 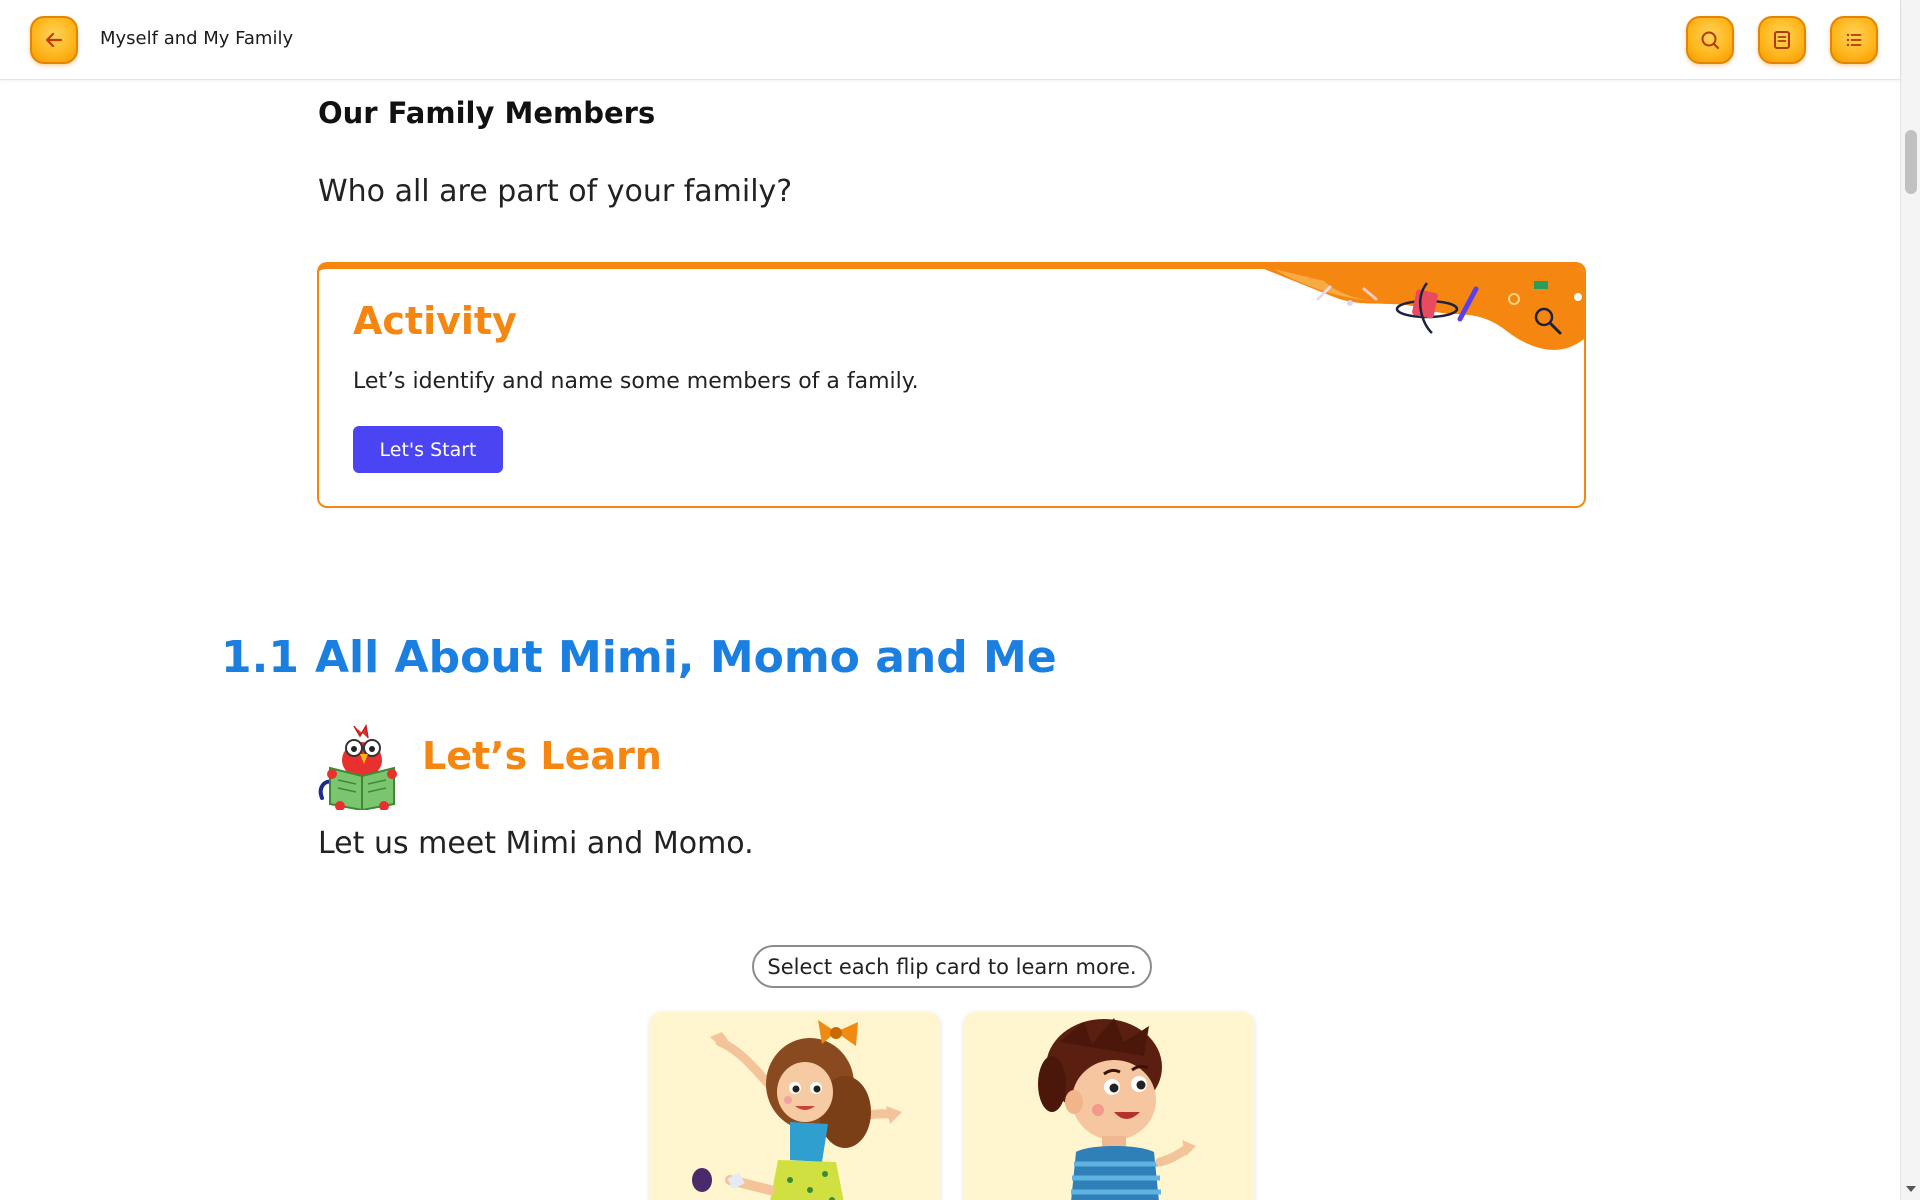 What do you see at coordinates (197, 38) in the screenshot?
I see `app-title: Myself and My Family` at bounding box center [197, 38].